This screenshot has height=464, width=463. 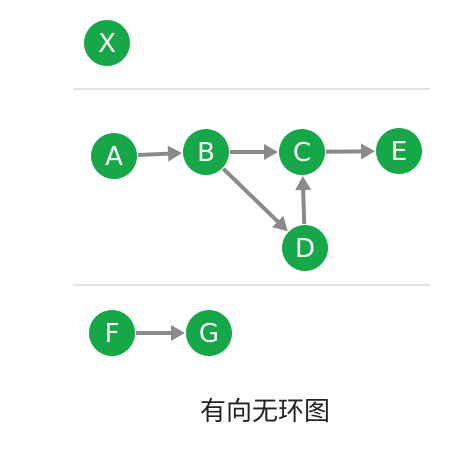 I want to click on node-B: B, so click(x=206, y=152).